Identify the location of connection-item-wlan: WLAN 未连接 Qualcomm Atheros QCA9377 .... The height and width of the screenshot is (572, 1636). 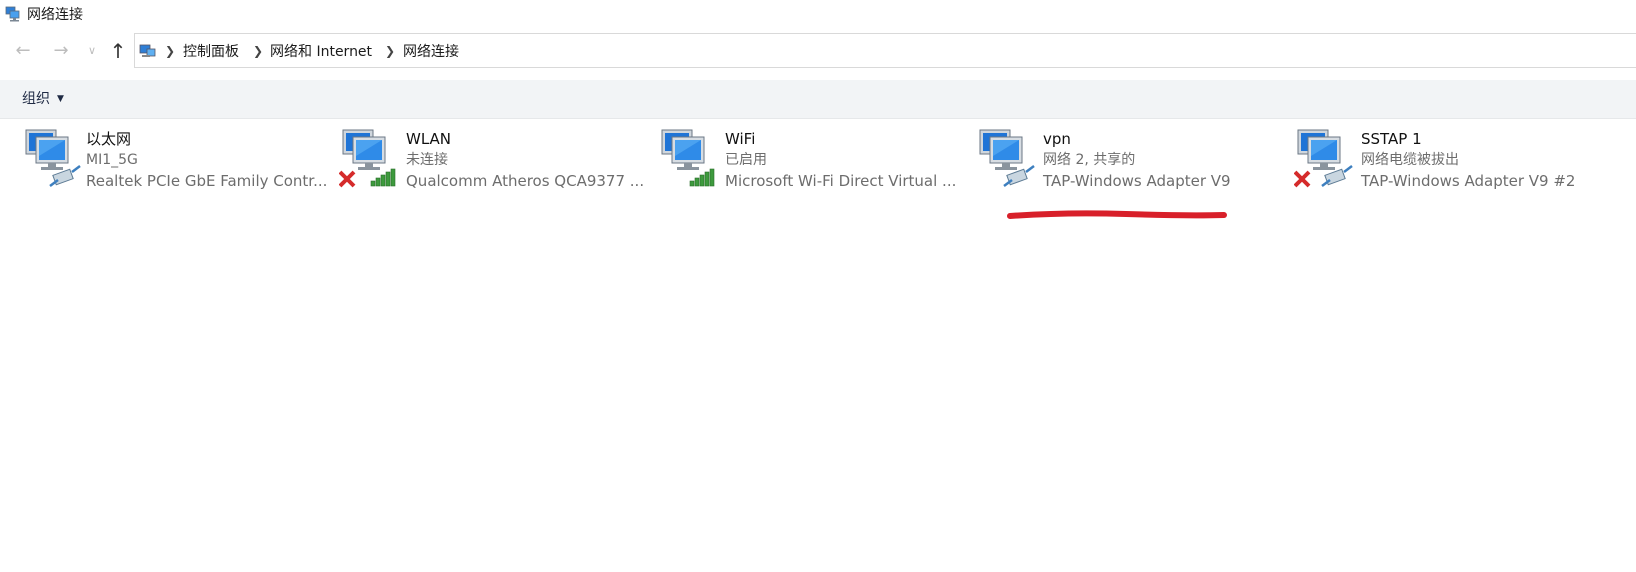
(491, 161).